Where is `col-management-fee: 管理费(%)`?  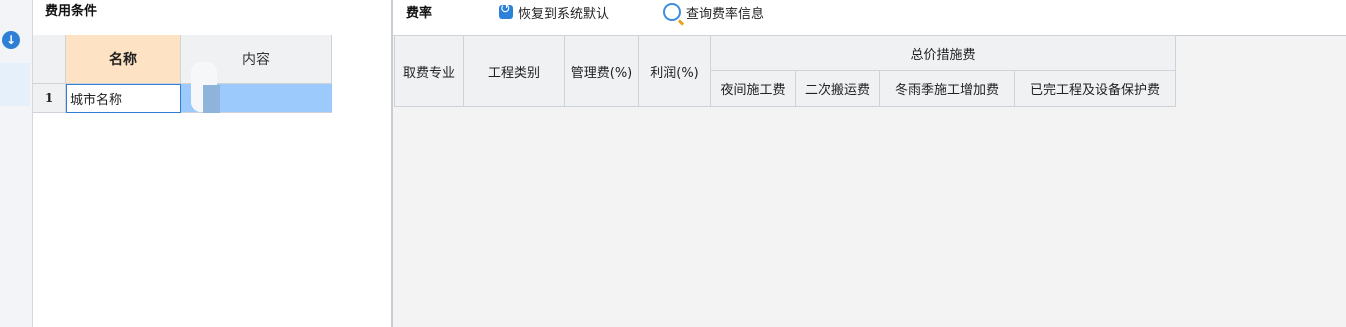
col-management-fee: 管理费(%) is located at coordinates (601, 71).